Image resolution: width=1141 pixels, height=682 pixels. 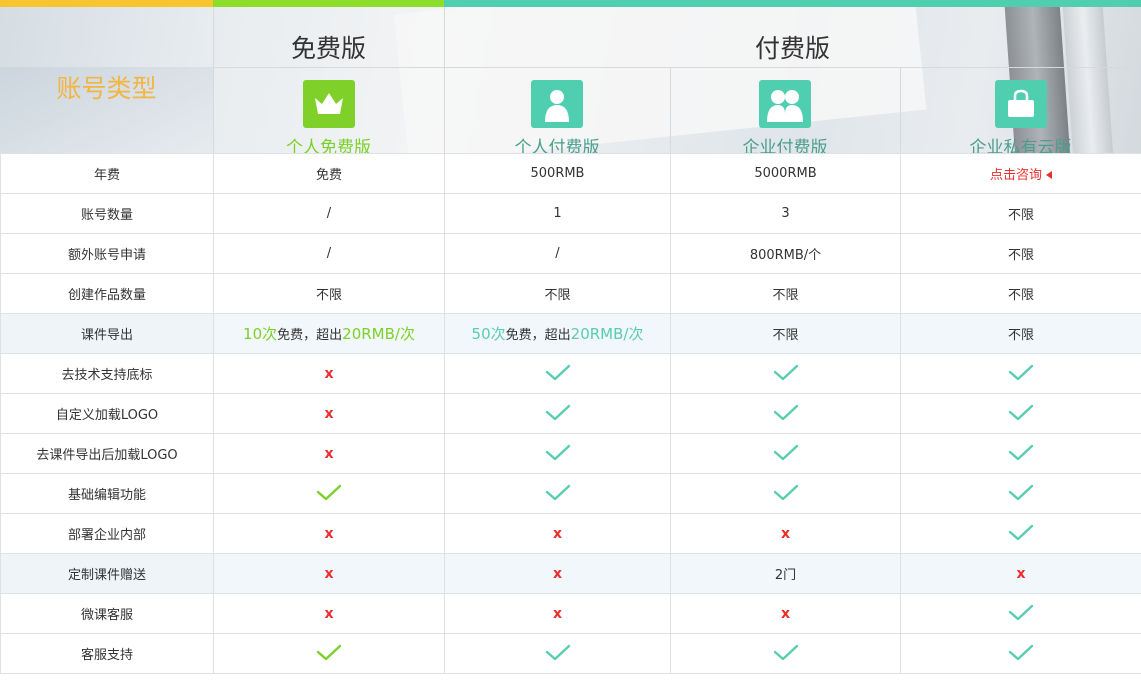 I want to click on feature-label: 部署企业内部, so click(x=107, y=533).